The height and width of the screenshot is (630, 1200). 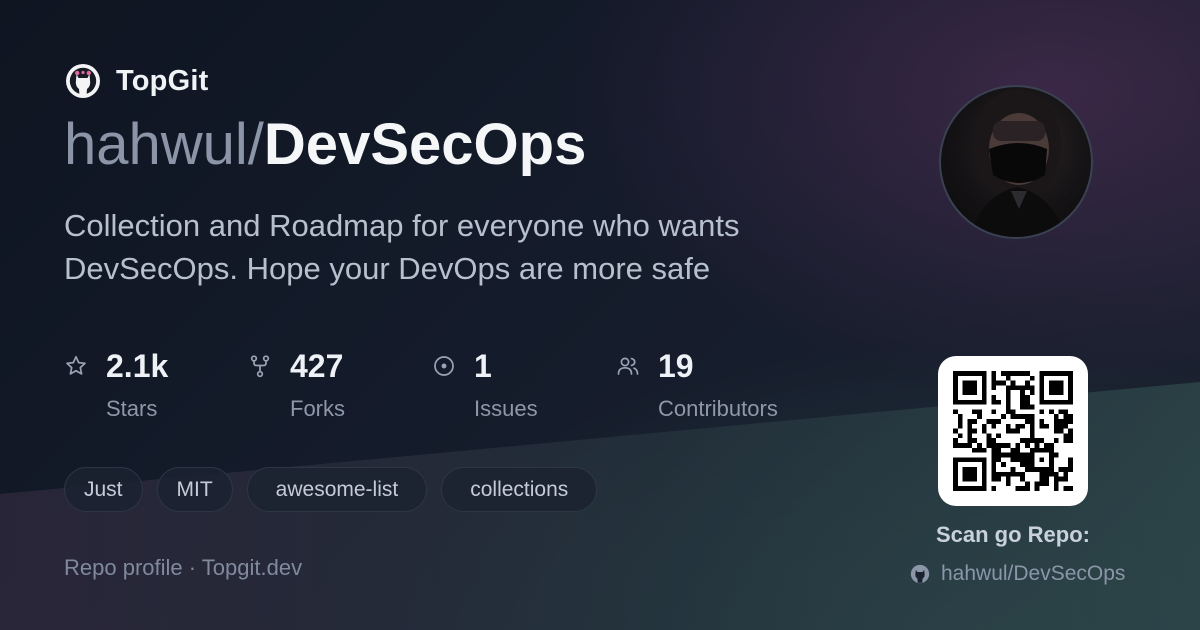 I want to click on people-icon, so click(x=628, y=366).